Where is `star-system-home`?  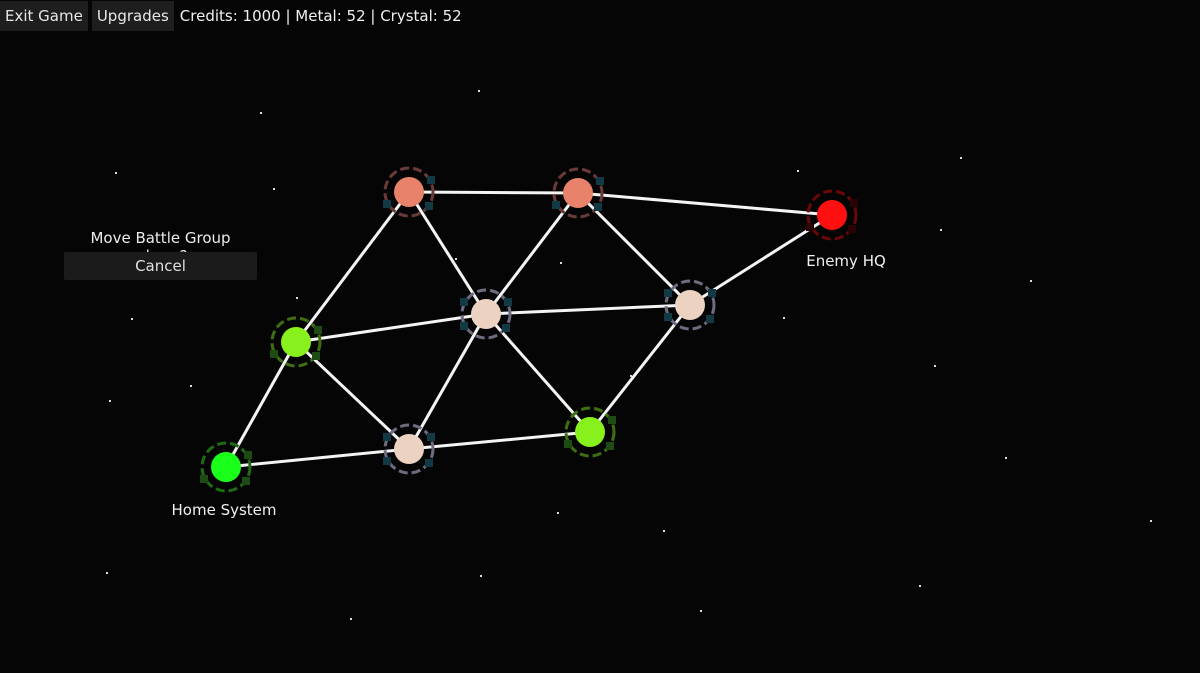 star-system-home is located at coordinates (226, 467).